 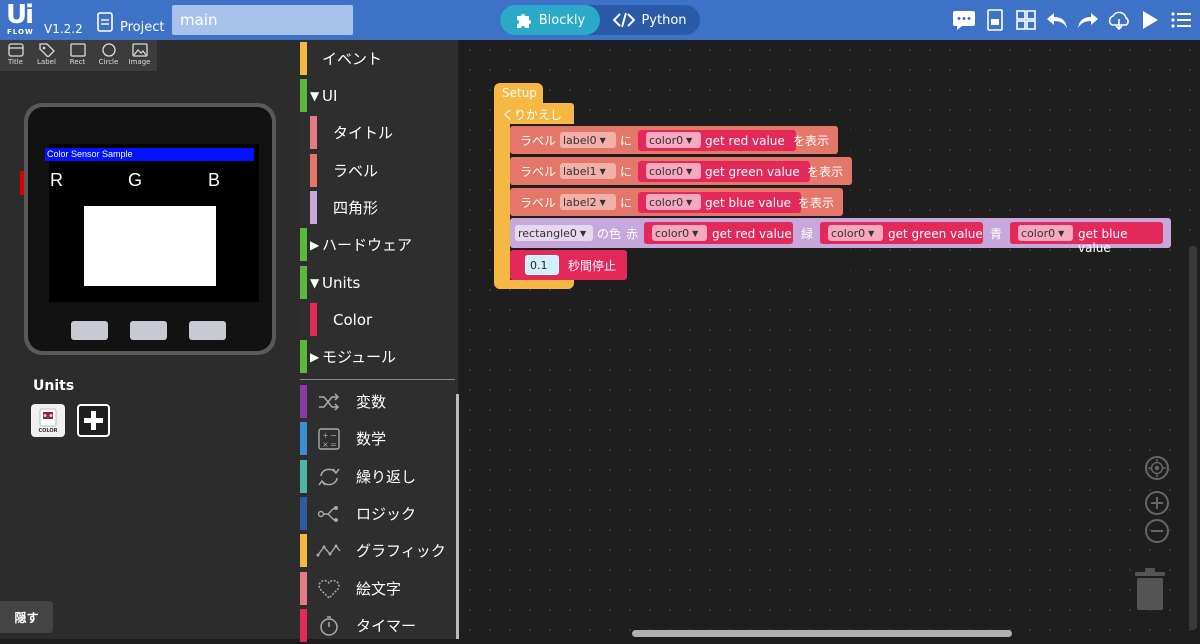 What do you see at coordinates (377, 58) in the screenshot?
I see `toolbox-item-event: イベント` at bounding box center [377, 58].